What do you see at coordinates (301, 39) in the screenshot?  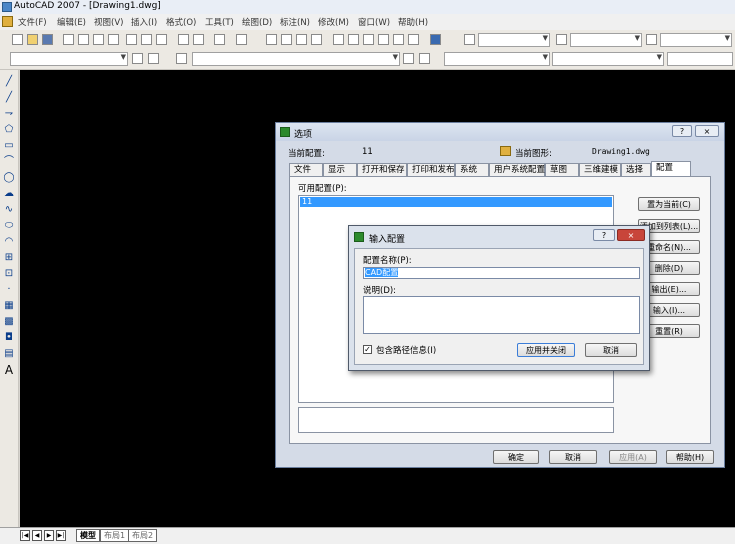 I see `zoom-window-icon` at bounding box center [301, 39].